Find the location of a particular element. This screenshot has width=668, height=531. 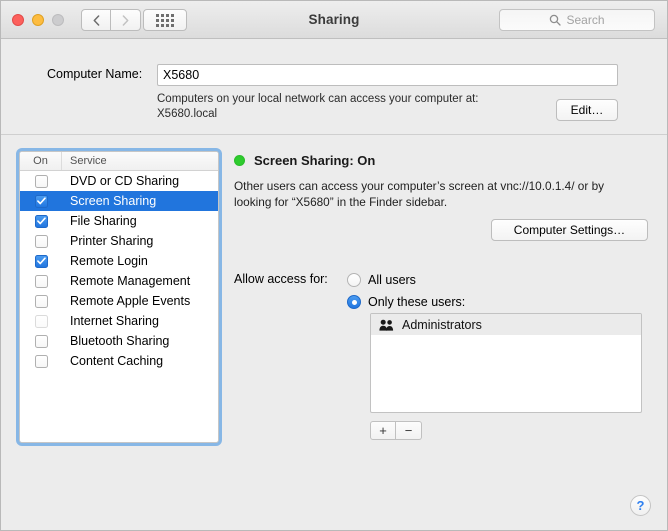

service-row: Content Caching is located at coordinates (119, 361).